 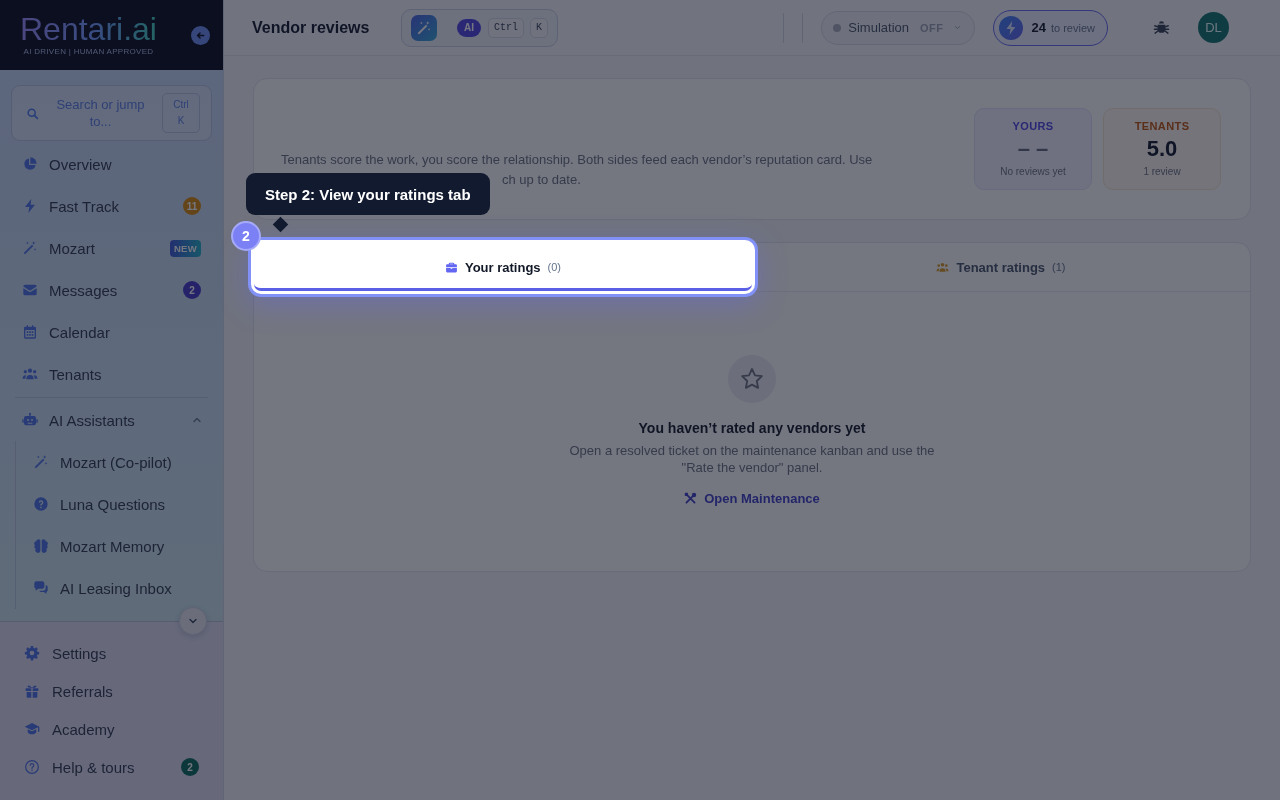 What do you see at coordinates (1161, 27) in the screenshot?
I see `bug-icon` at bounding box center [1161, 27].